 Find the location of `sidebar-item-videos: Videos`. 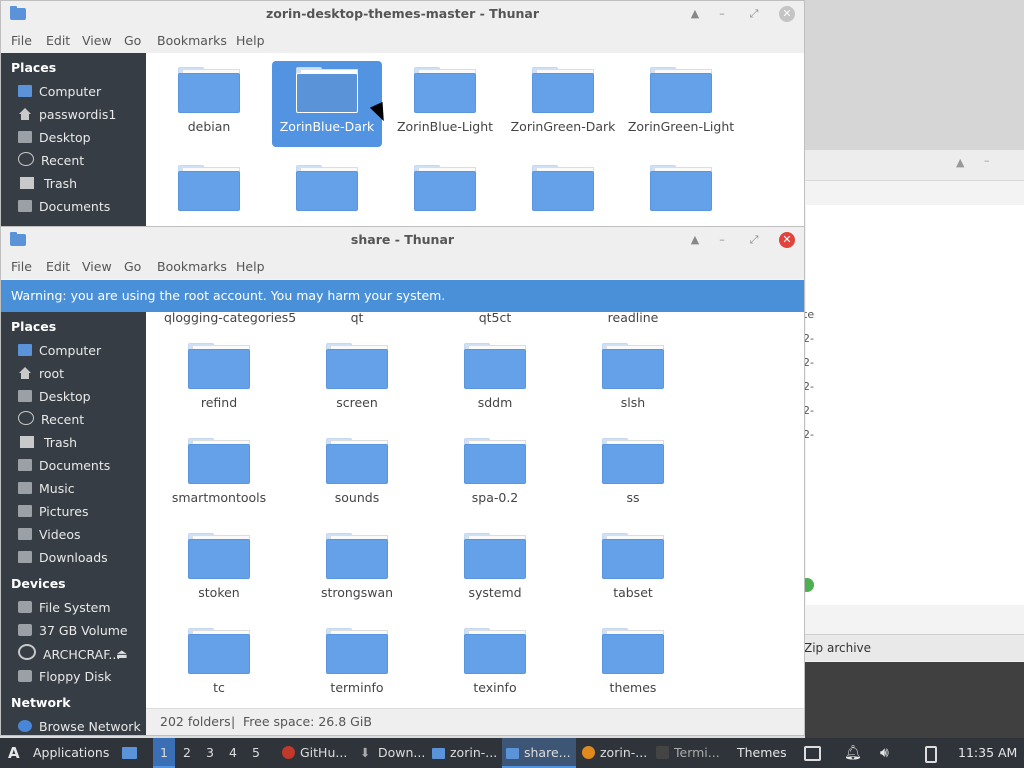

sidebar-item-videos: Videos is located at coordinates (49, 535).